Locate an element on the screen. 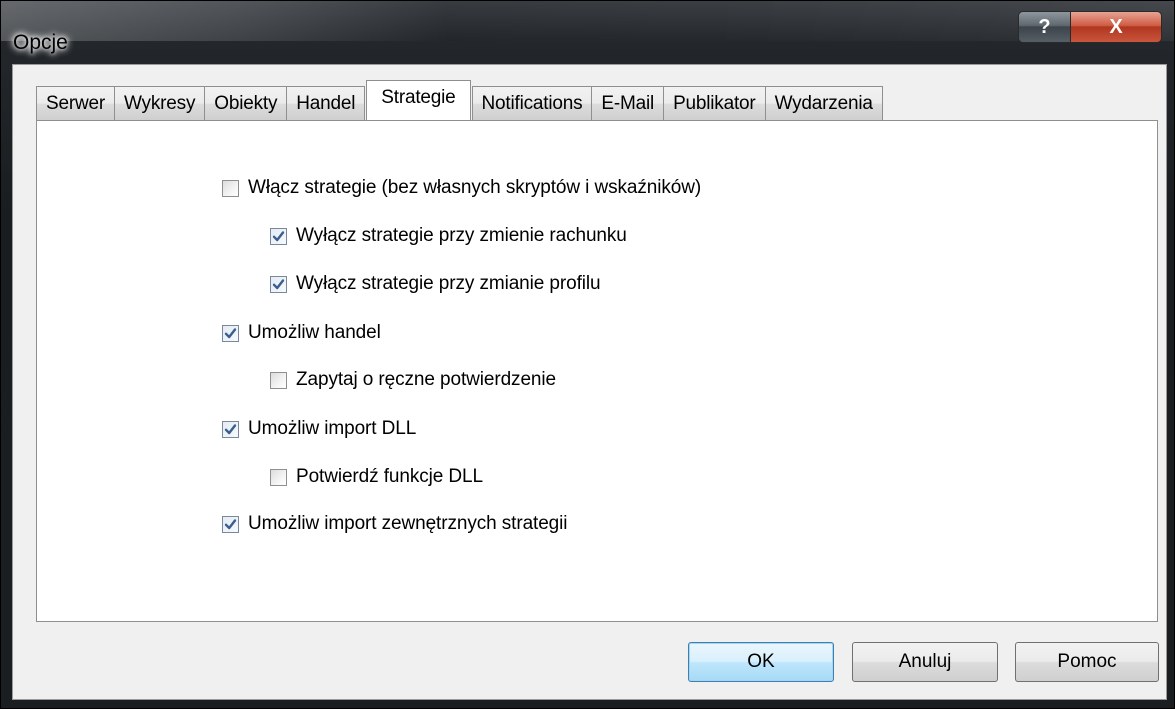  option-disable-on-profile-change: Wyłącz strategie przy zmianie profilu is located at coordinates (435, 284).